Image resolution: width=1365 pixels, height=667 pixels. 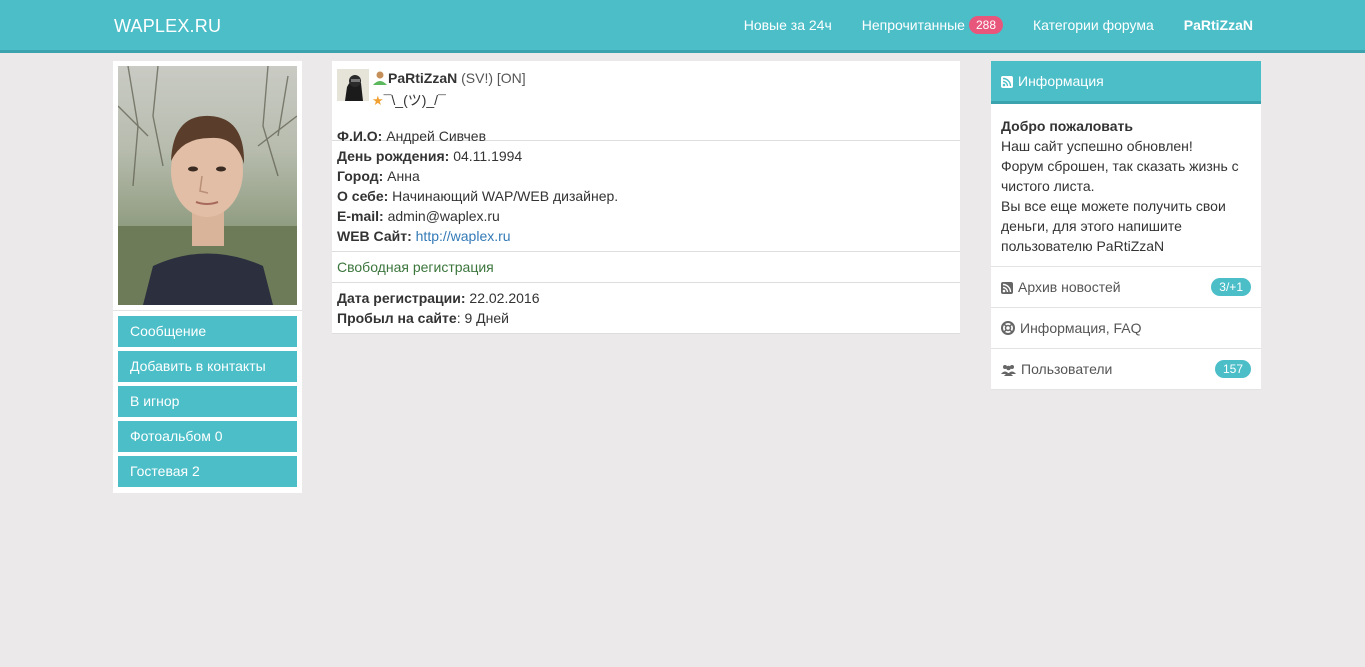 I want to click on message-button-label: Сообщение, so click(x=168, y=331).